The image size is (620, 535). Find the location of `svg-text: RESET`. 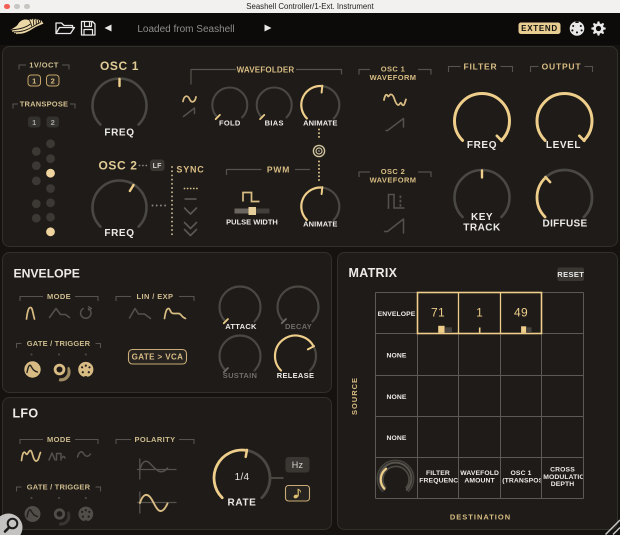

svg-text: RESET is located at coordinates (570, 274).